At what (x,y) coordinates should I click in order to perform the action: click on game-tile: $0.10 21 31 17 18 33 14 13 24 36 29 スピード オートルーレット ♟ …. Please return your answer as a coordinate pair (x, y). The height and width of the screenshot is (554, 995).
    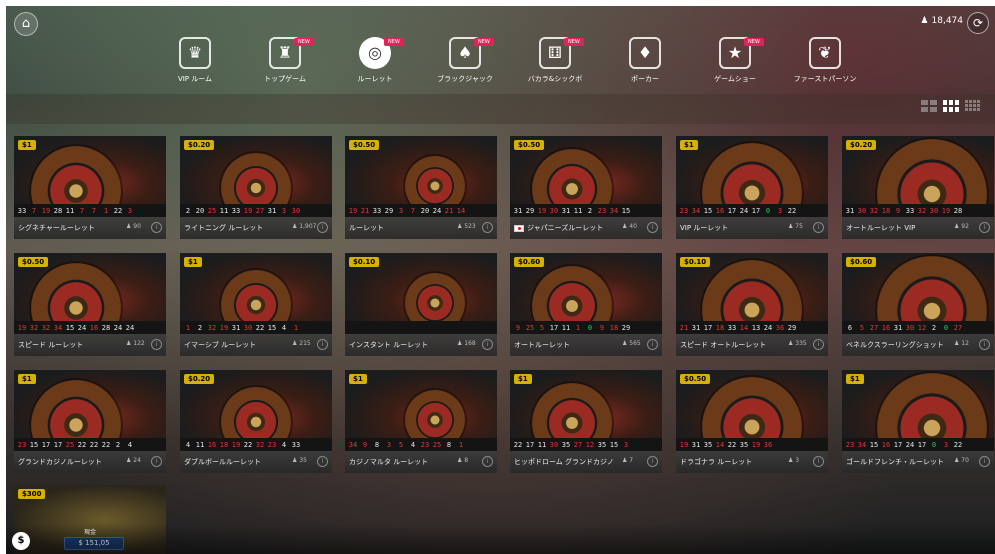
    Looking at the image, I should click on (752, 304).